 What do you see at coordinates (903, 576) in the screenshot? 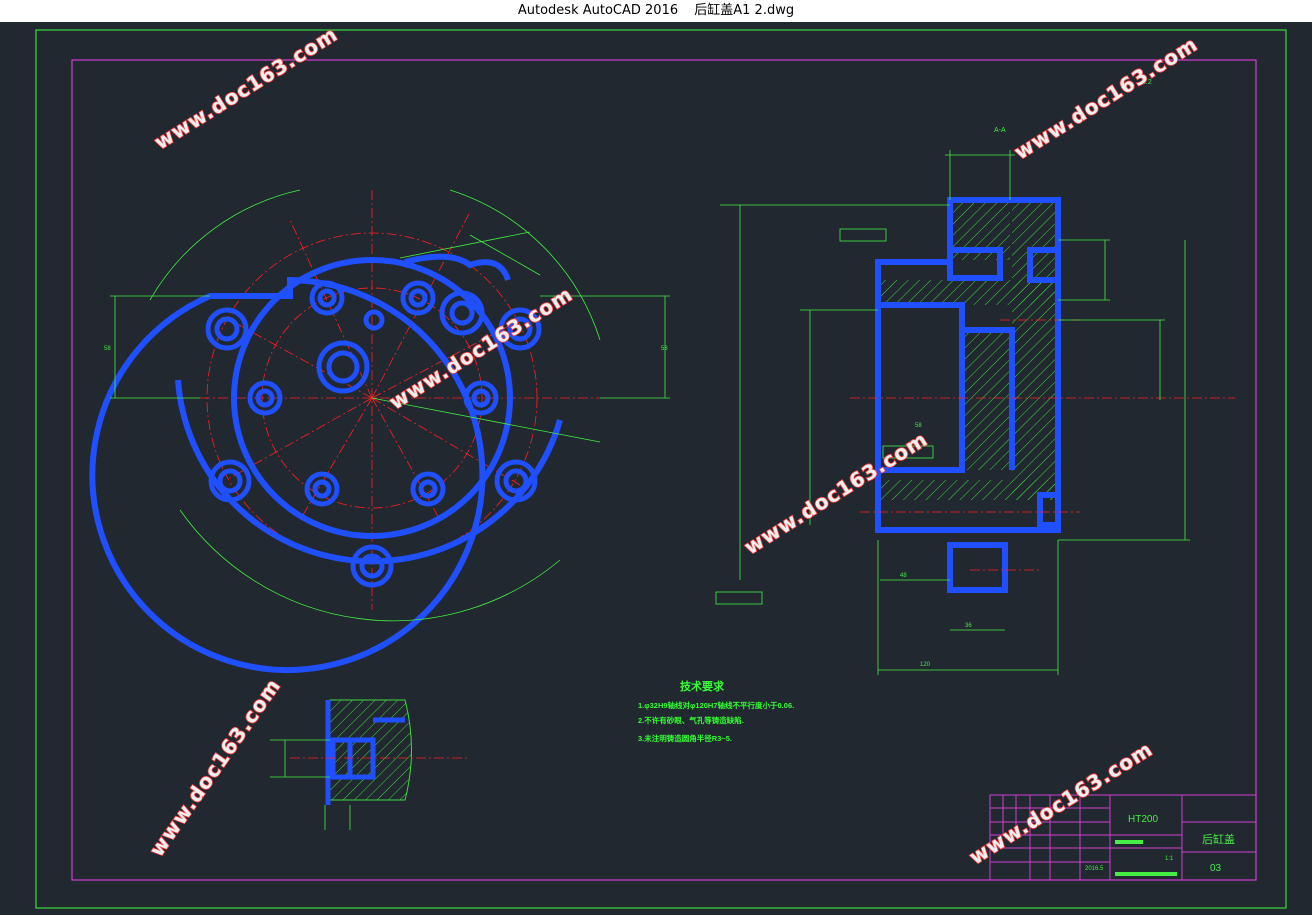
I see `section-dim-48: 48` at bounding box center [903, 576].